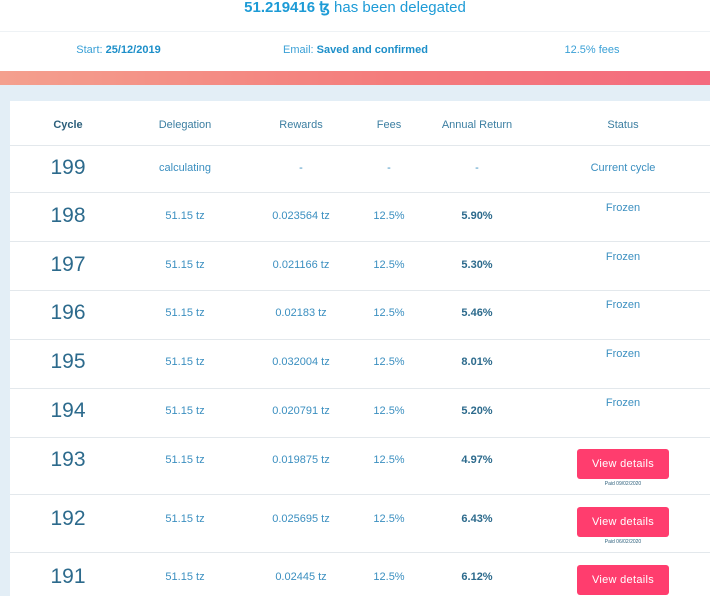  I want to click on annual-return-value: 4.97%, so click(477, 460).